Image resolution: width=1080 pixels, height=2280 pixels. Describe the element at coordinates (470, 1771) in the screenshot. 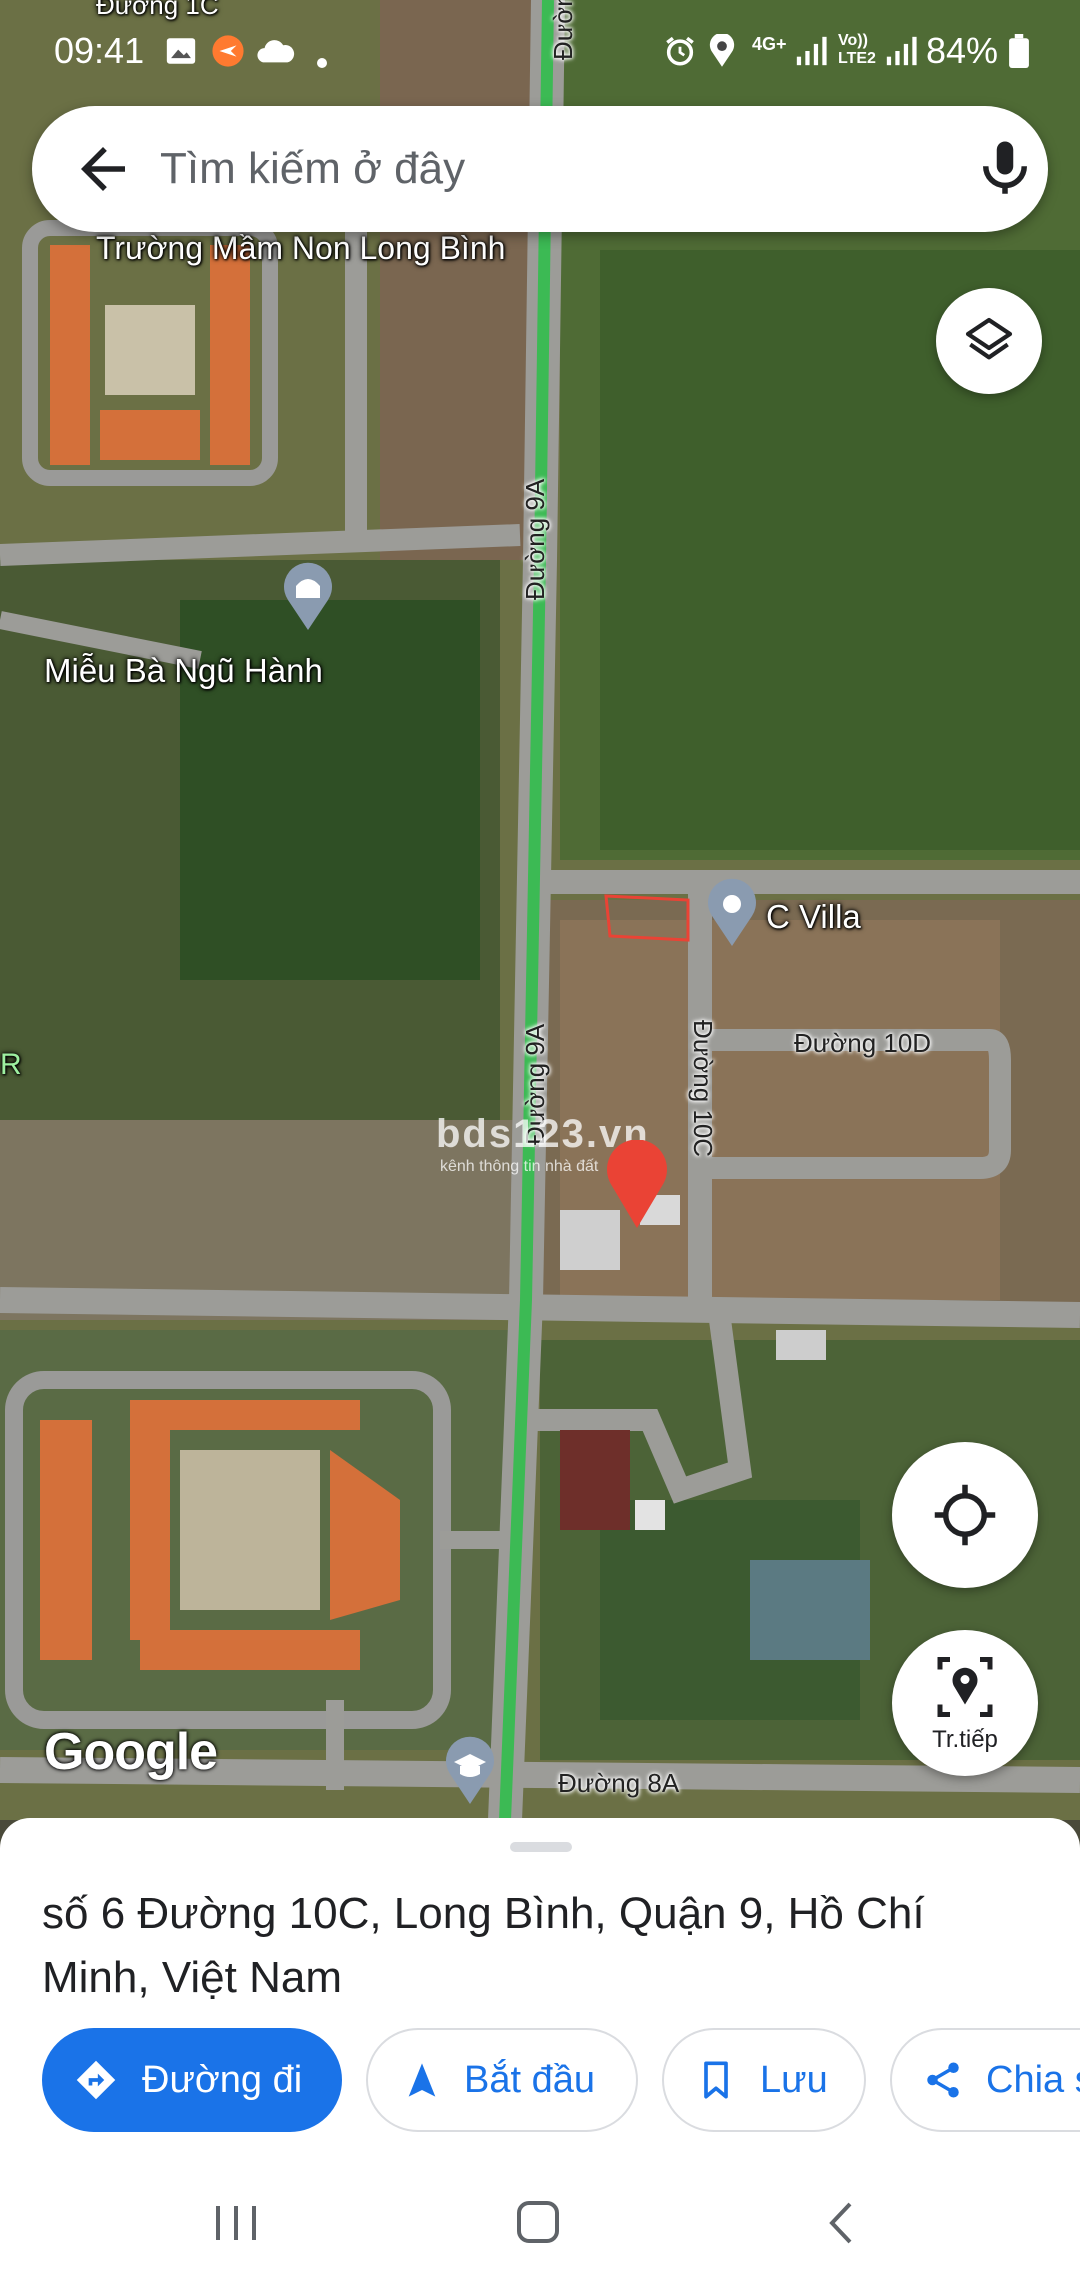

I see `school-pin-icon` at that location.